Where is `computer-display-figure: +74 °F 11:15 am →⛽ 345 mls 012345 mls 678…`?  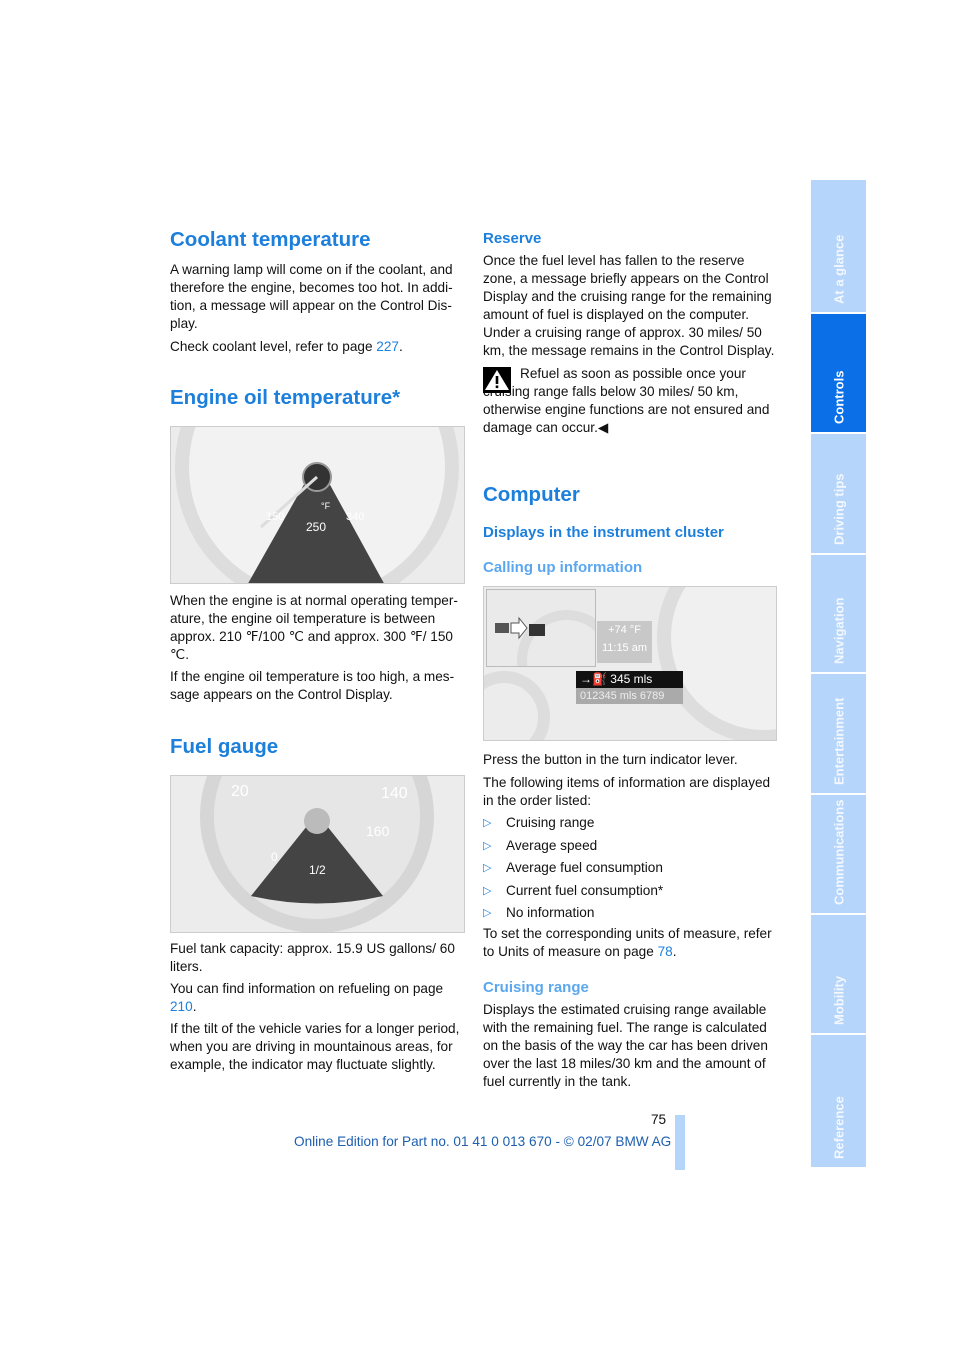 computer-display-figure: +74 °F 11:15 am →⛽ 345 mls 012345 mls 678… is located at coordinates (630, 663).